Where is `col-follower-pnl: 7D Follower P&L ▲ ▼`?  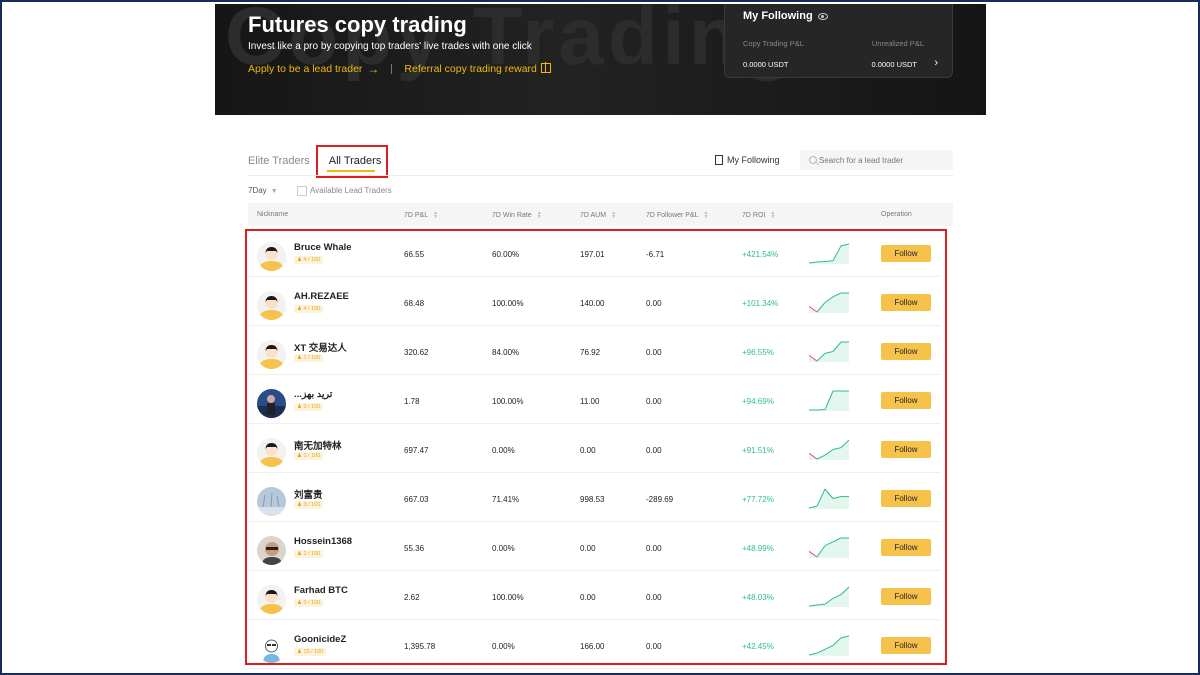 col-follower-pnl: 7D Follower P&L ▲ ▼ is located at coordinates (677, 215).